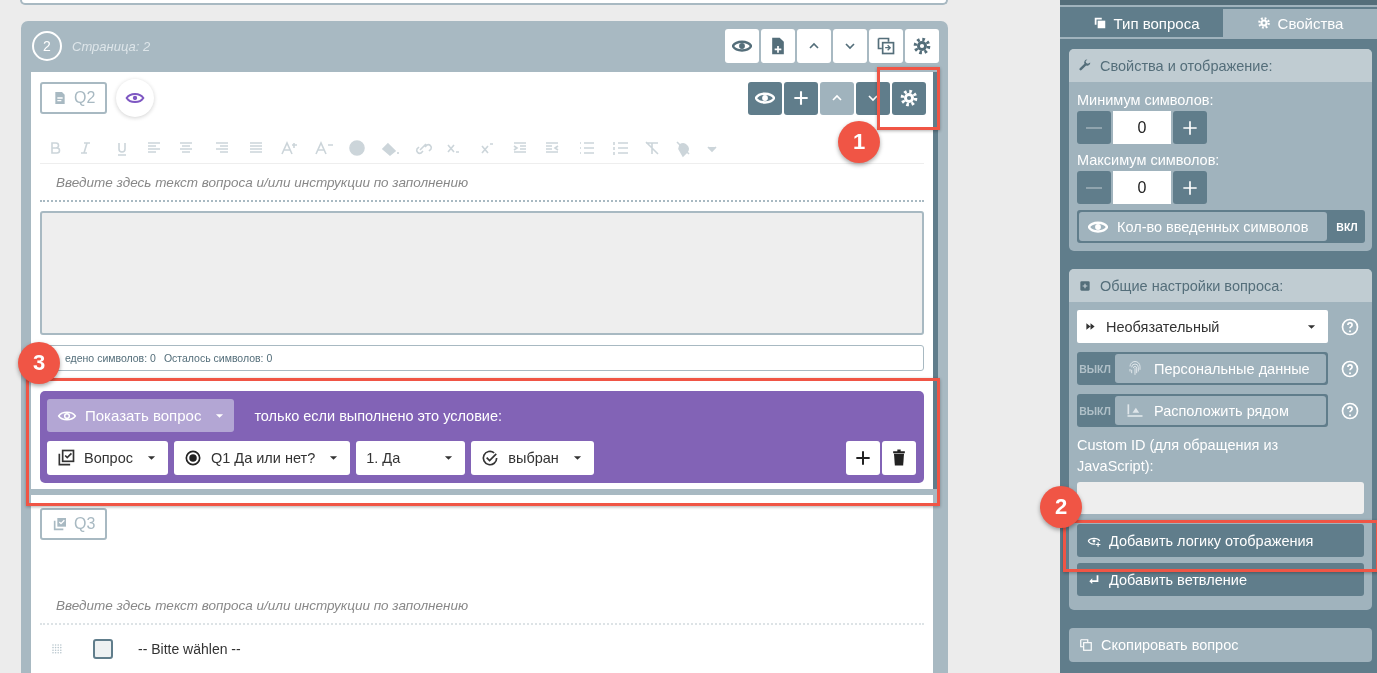  What do you see at coordinates (74, 524) in the screenshot?
I see `question-badge: Q3` at bounding box center [74, 524].